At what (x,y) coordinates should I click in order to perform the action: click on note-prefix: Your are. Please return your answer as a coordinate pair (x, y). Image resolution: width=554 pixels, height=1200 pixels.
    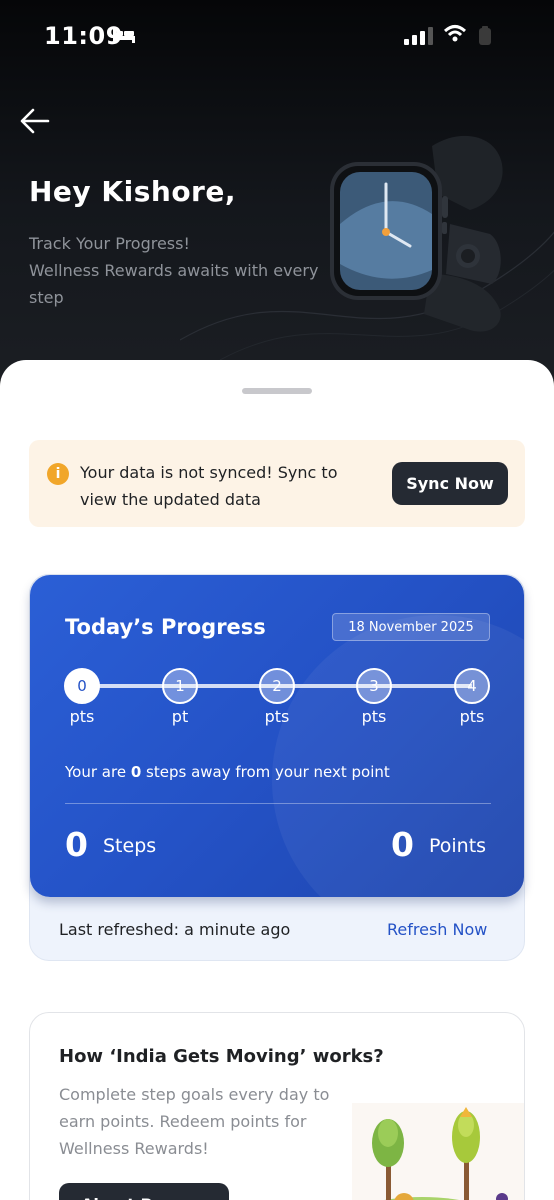
    Looking at the image, I should click on (98, 772).